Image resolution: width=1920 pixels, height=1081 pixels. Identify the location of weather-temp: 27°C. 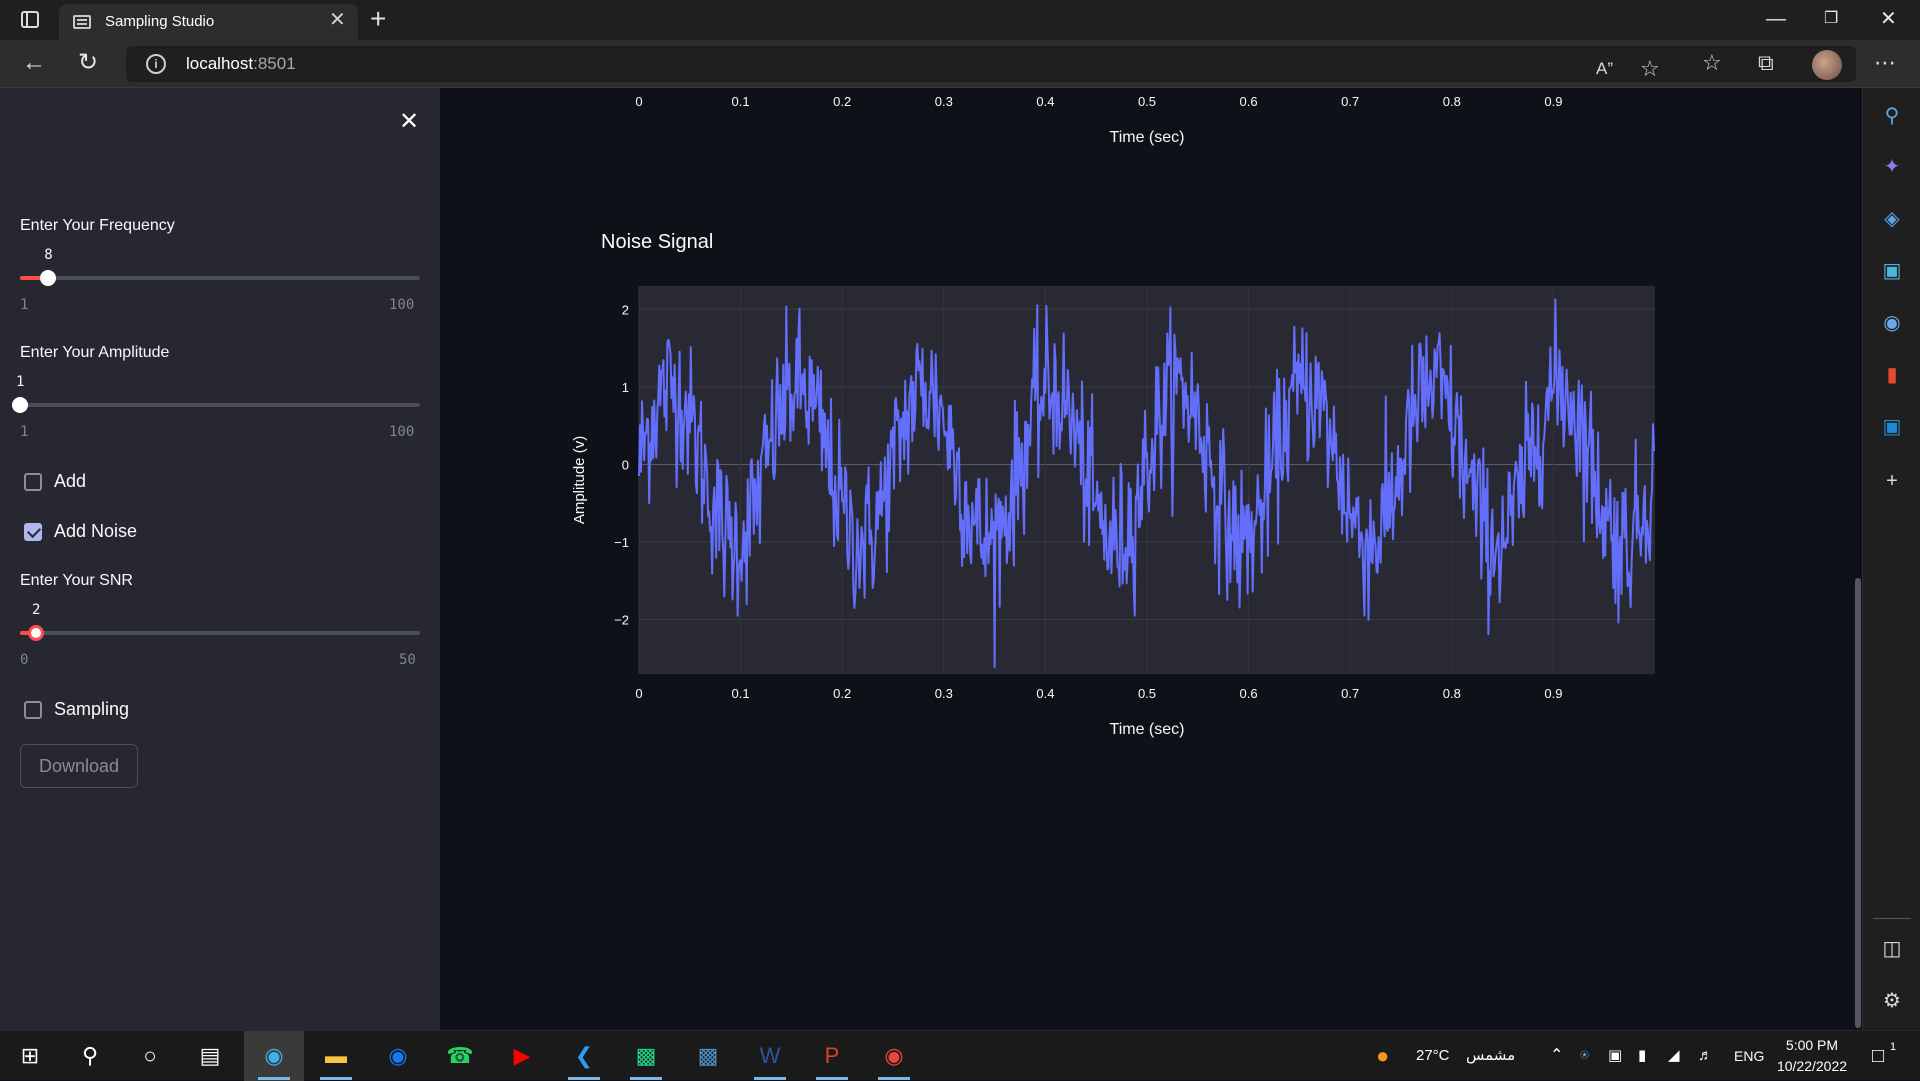
(1433, 1056).